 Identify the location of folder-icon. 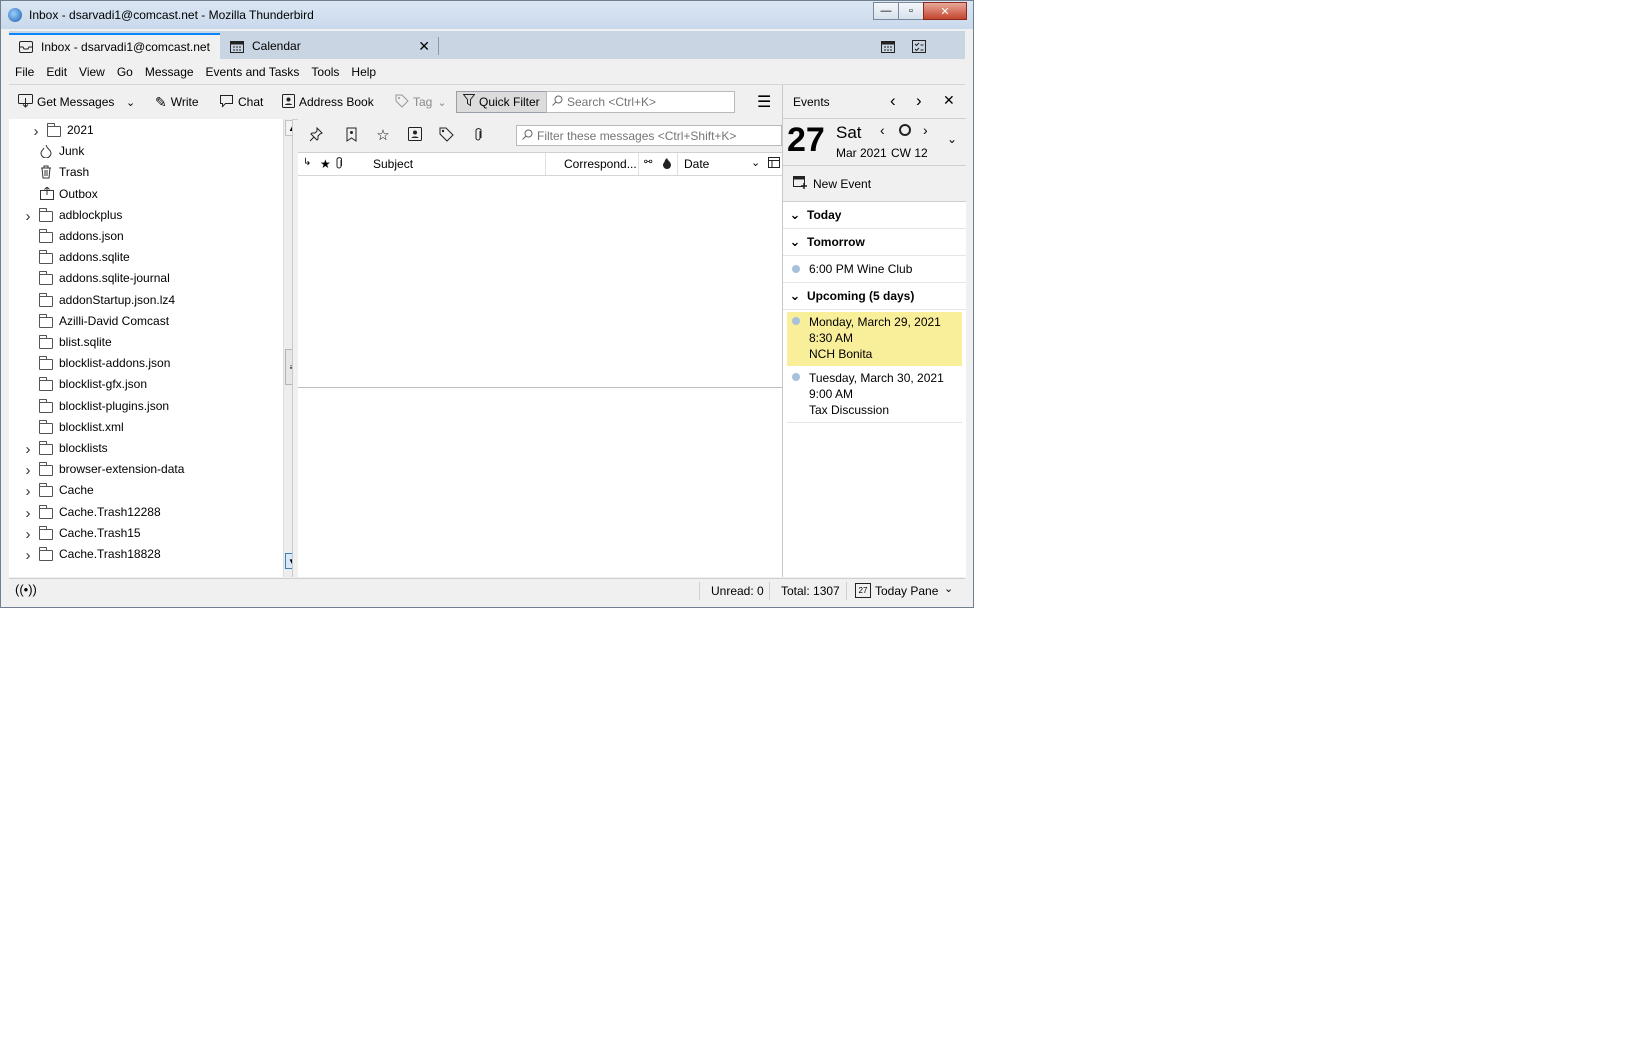
(46, 384).